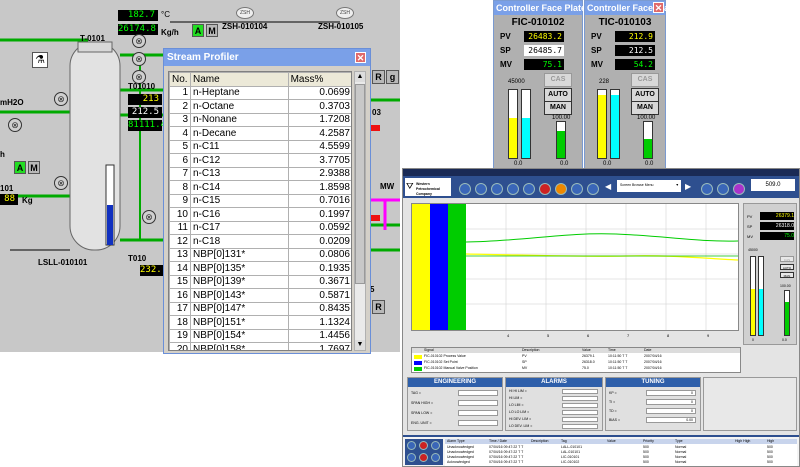  Describe the element at coordinates (742, 441) in the screenshot. I see `alarm-column-header: High High` at that location.